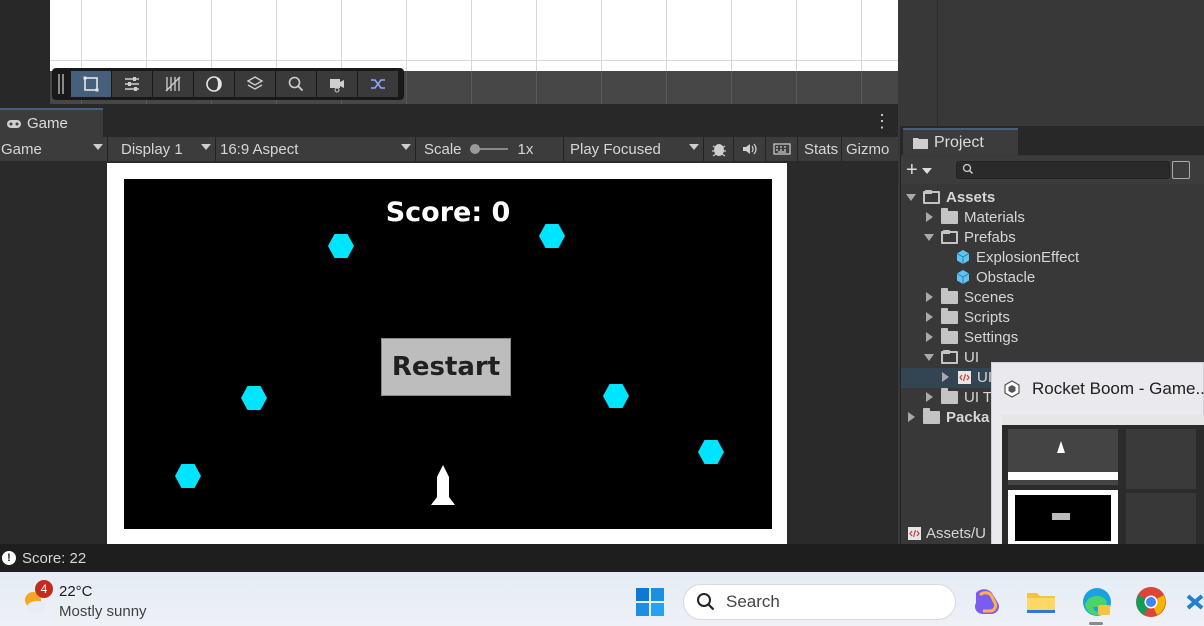  Describe the element at coordinates (1028, 257) in the screenshot. I see `tree-item-label: ExplosionEffect` at that location.